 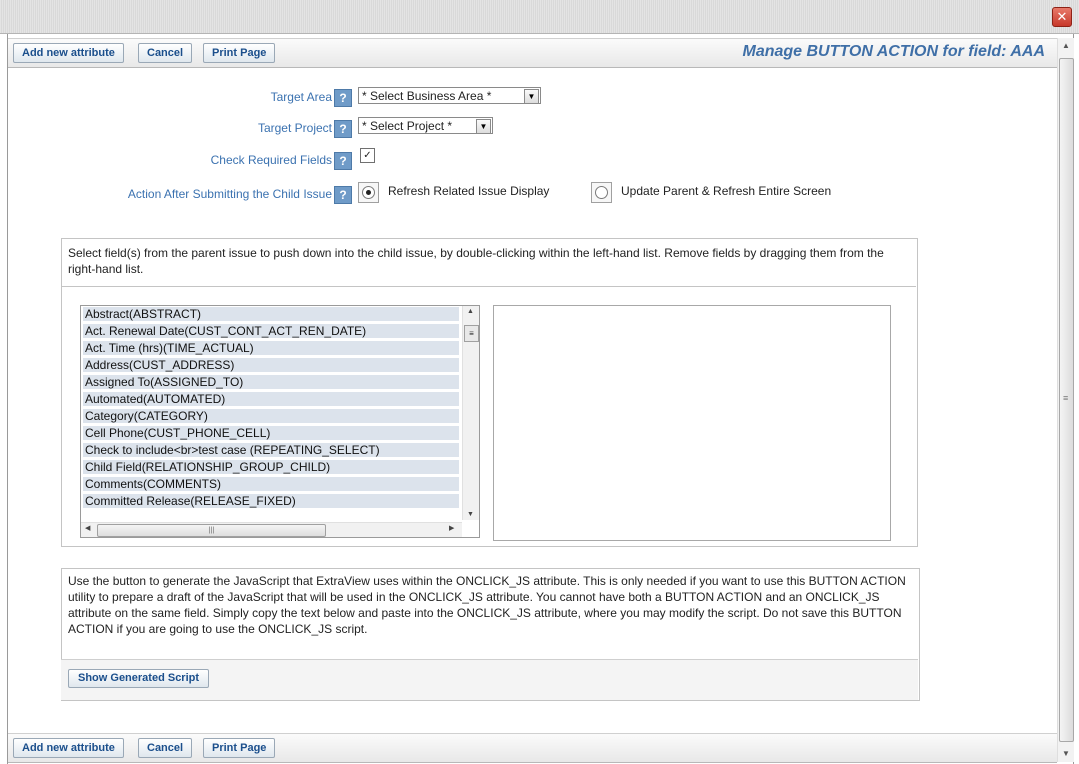 I want to click on list-item: Cell Phone(CUST_PHONE_CELL), so click(x=271, y=433).